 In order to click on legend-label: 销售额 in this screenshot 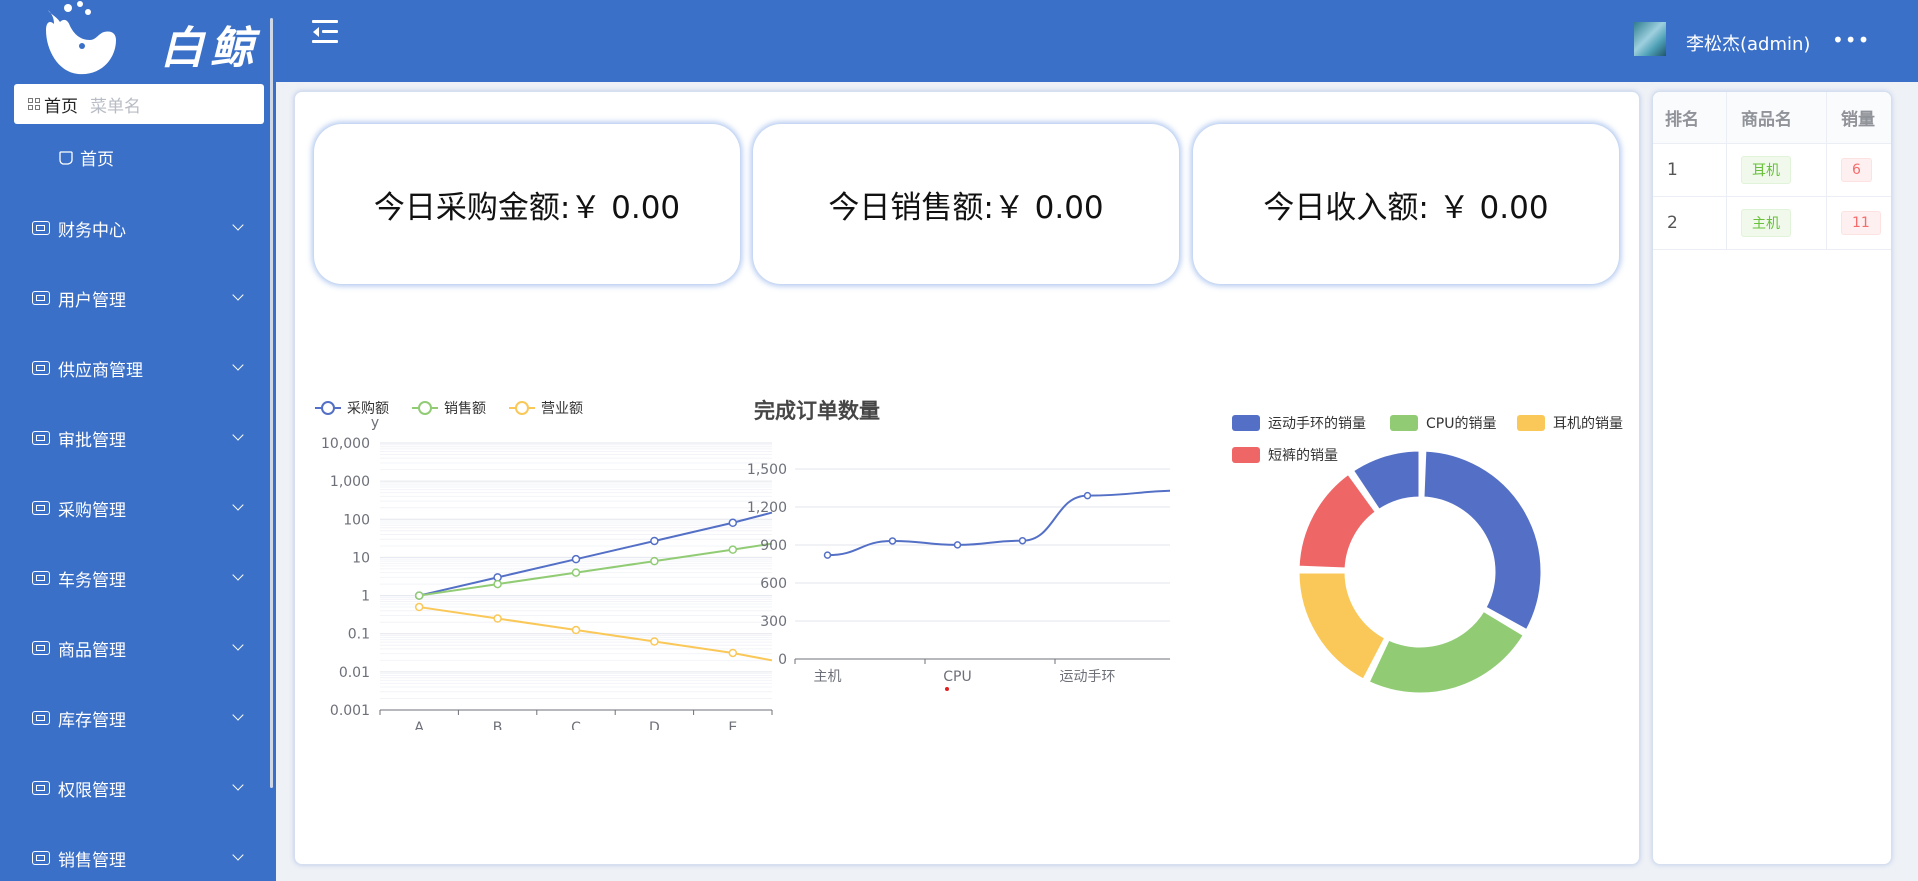, I will do `click(465, 409)`.